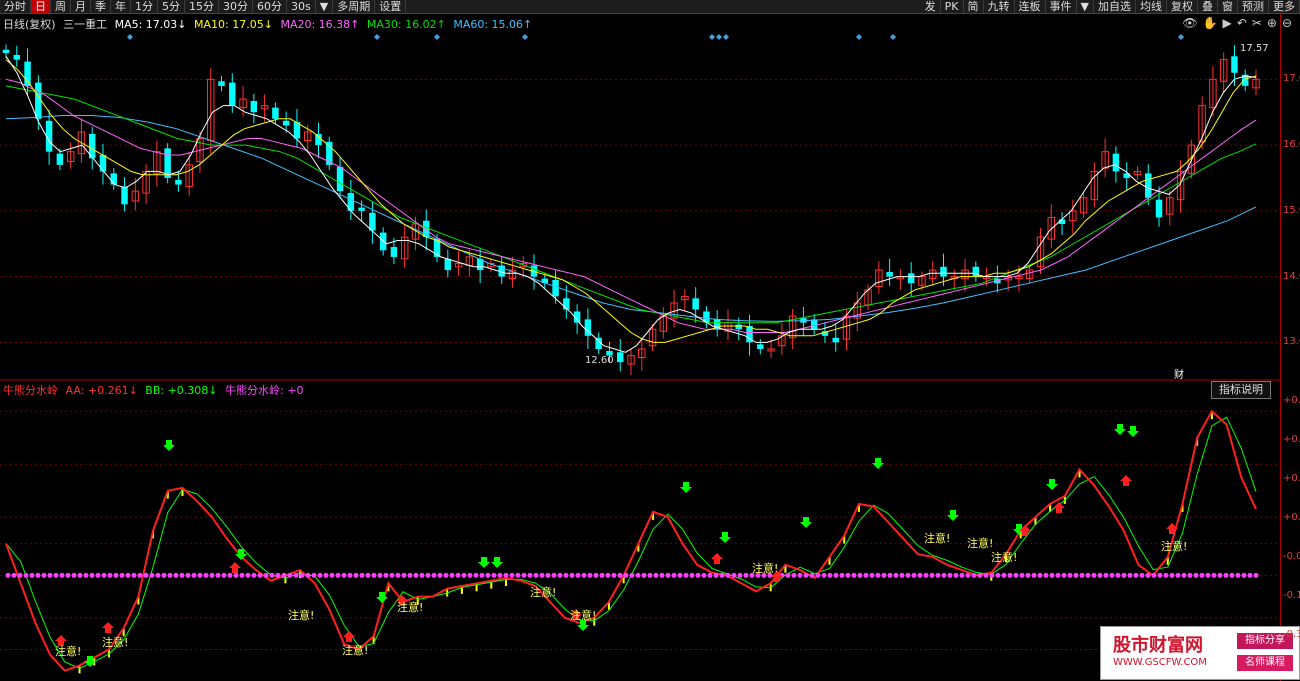 The width and height of the screenshot is (1300, 681). Describe the element at coordinates (1291, 276) in the screenshot. I see `price-axis-label: 14.00` at that location.